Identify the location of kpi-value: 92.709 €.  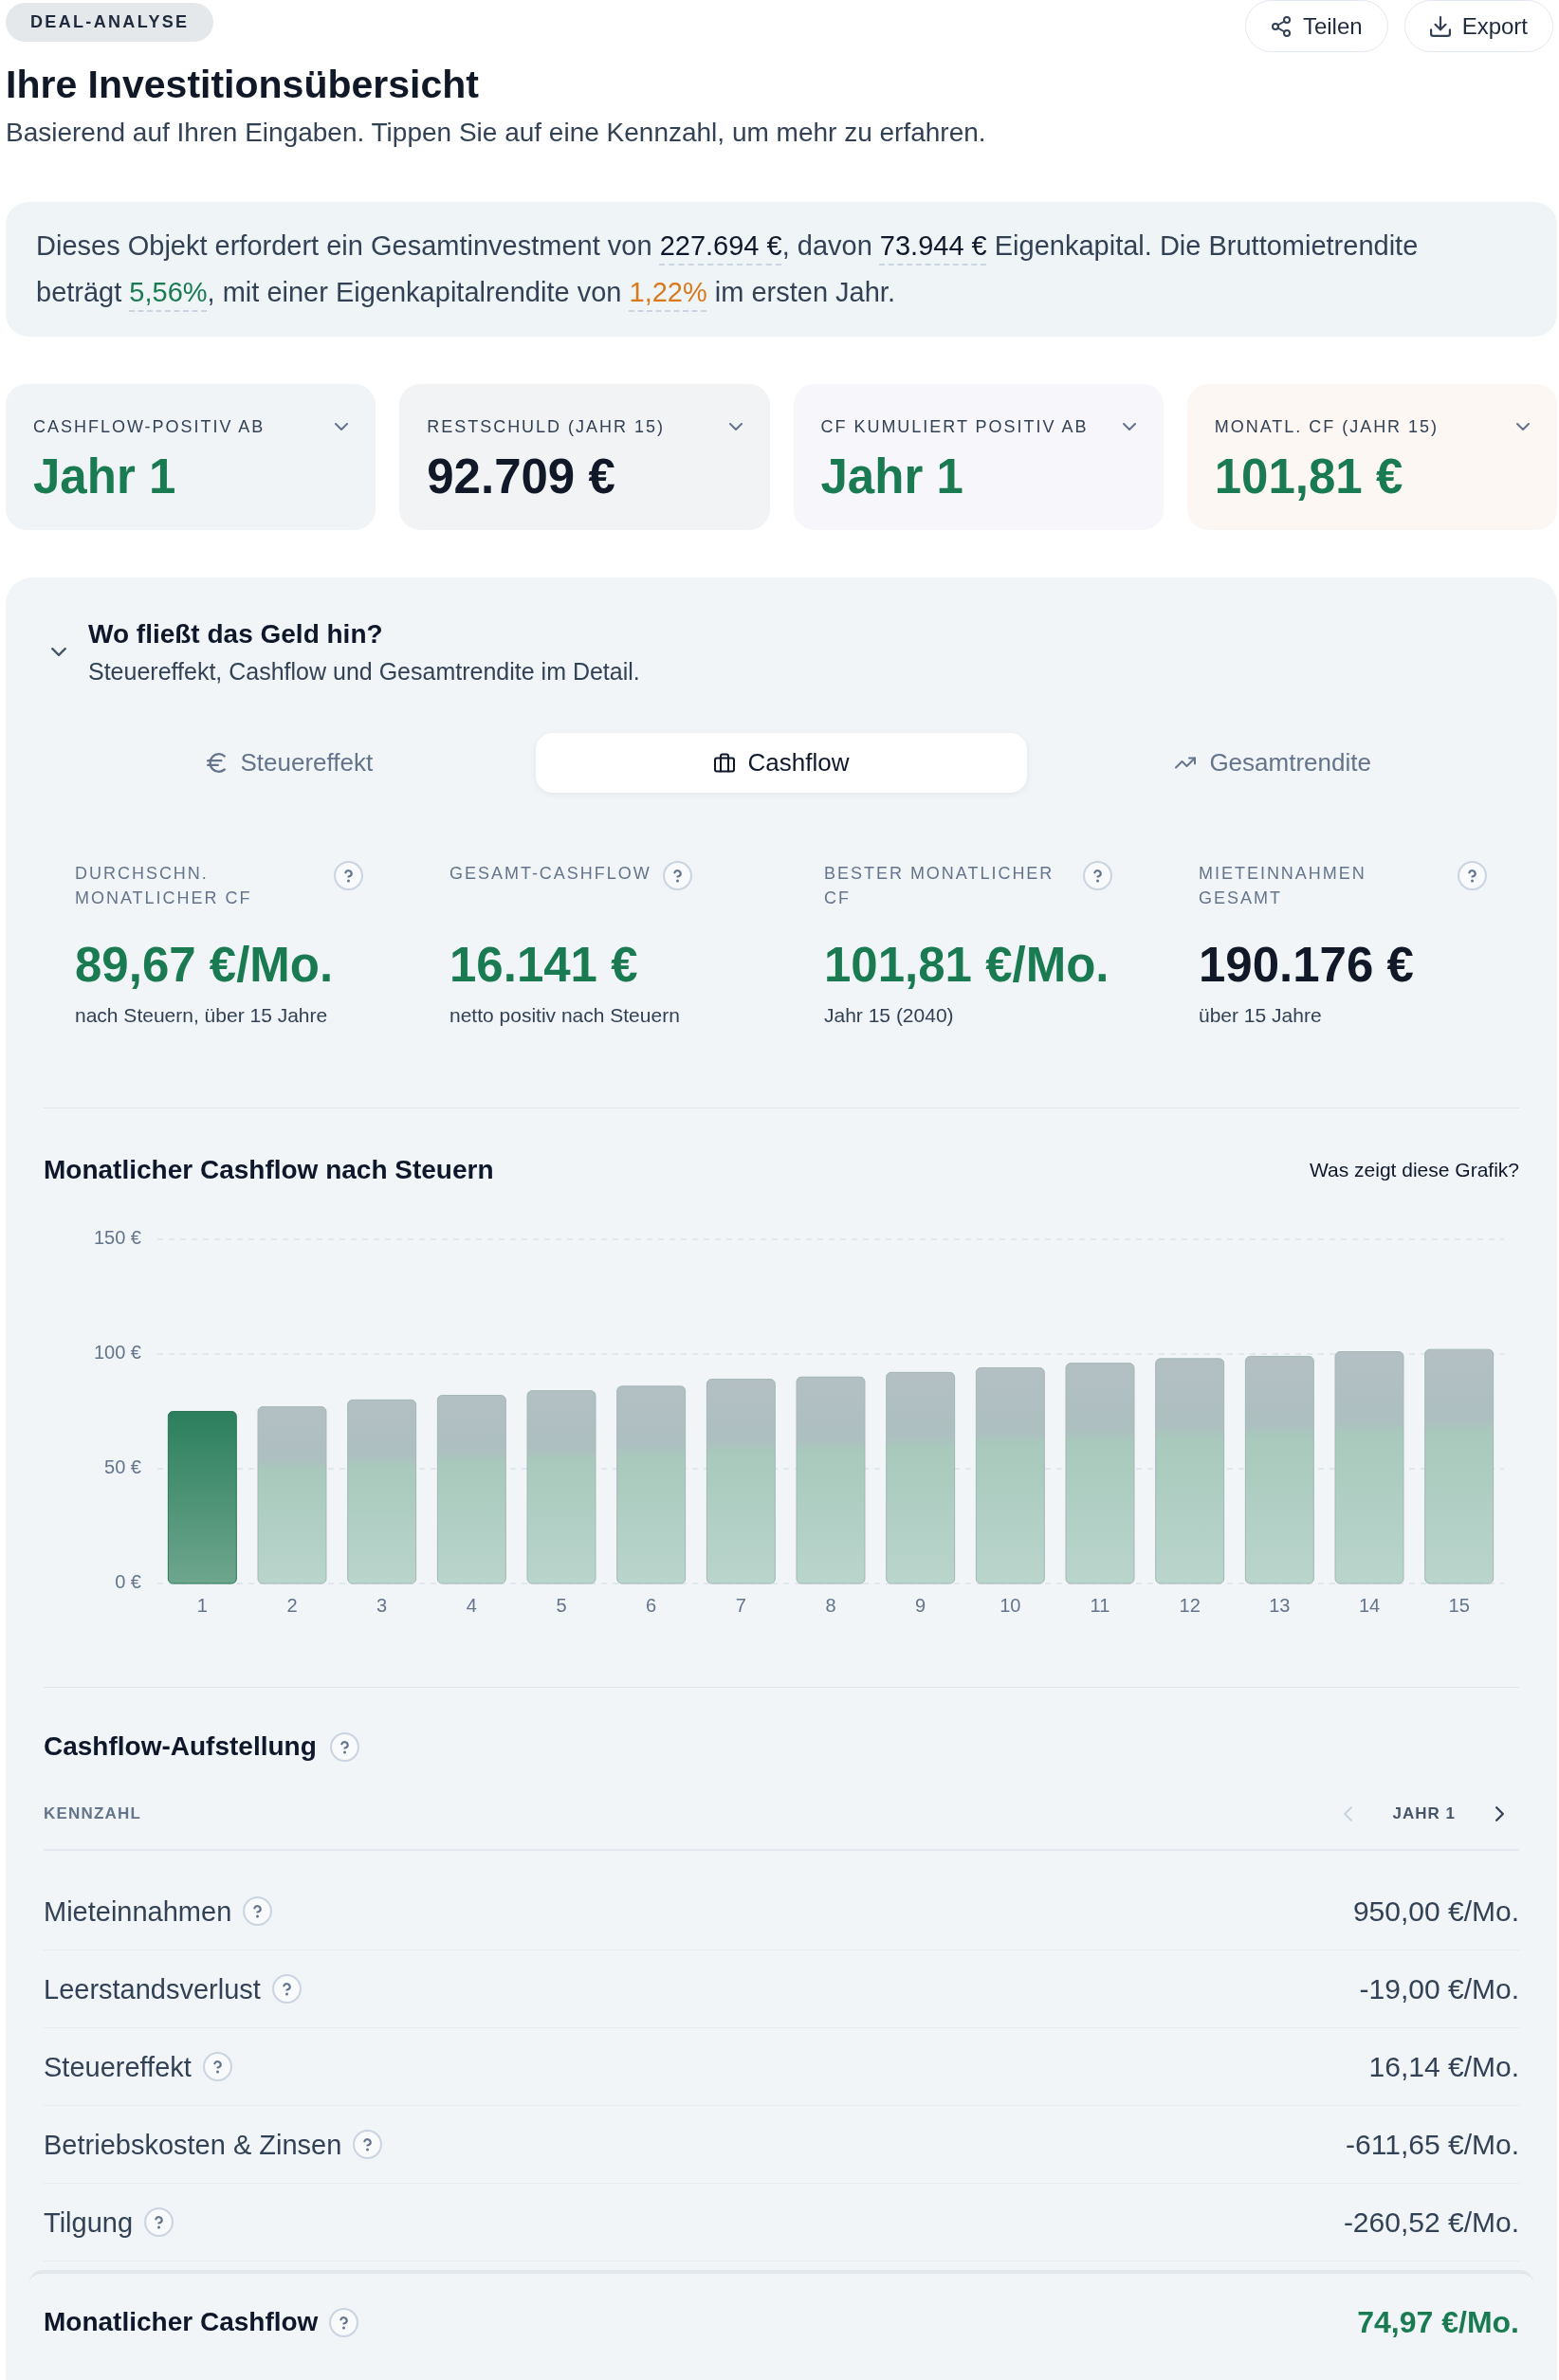
(522, 477).